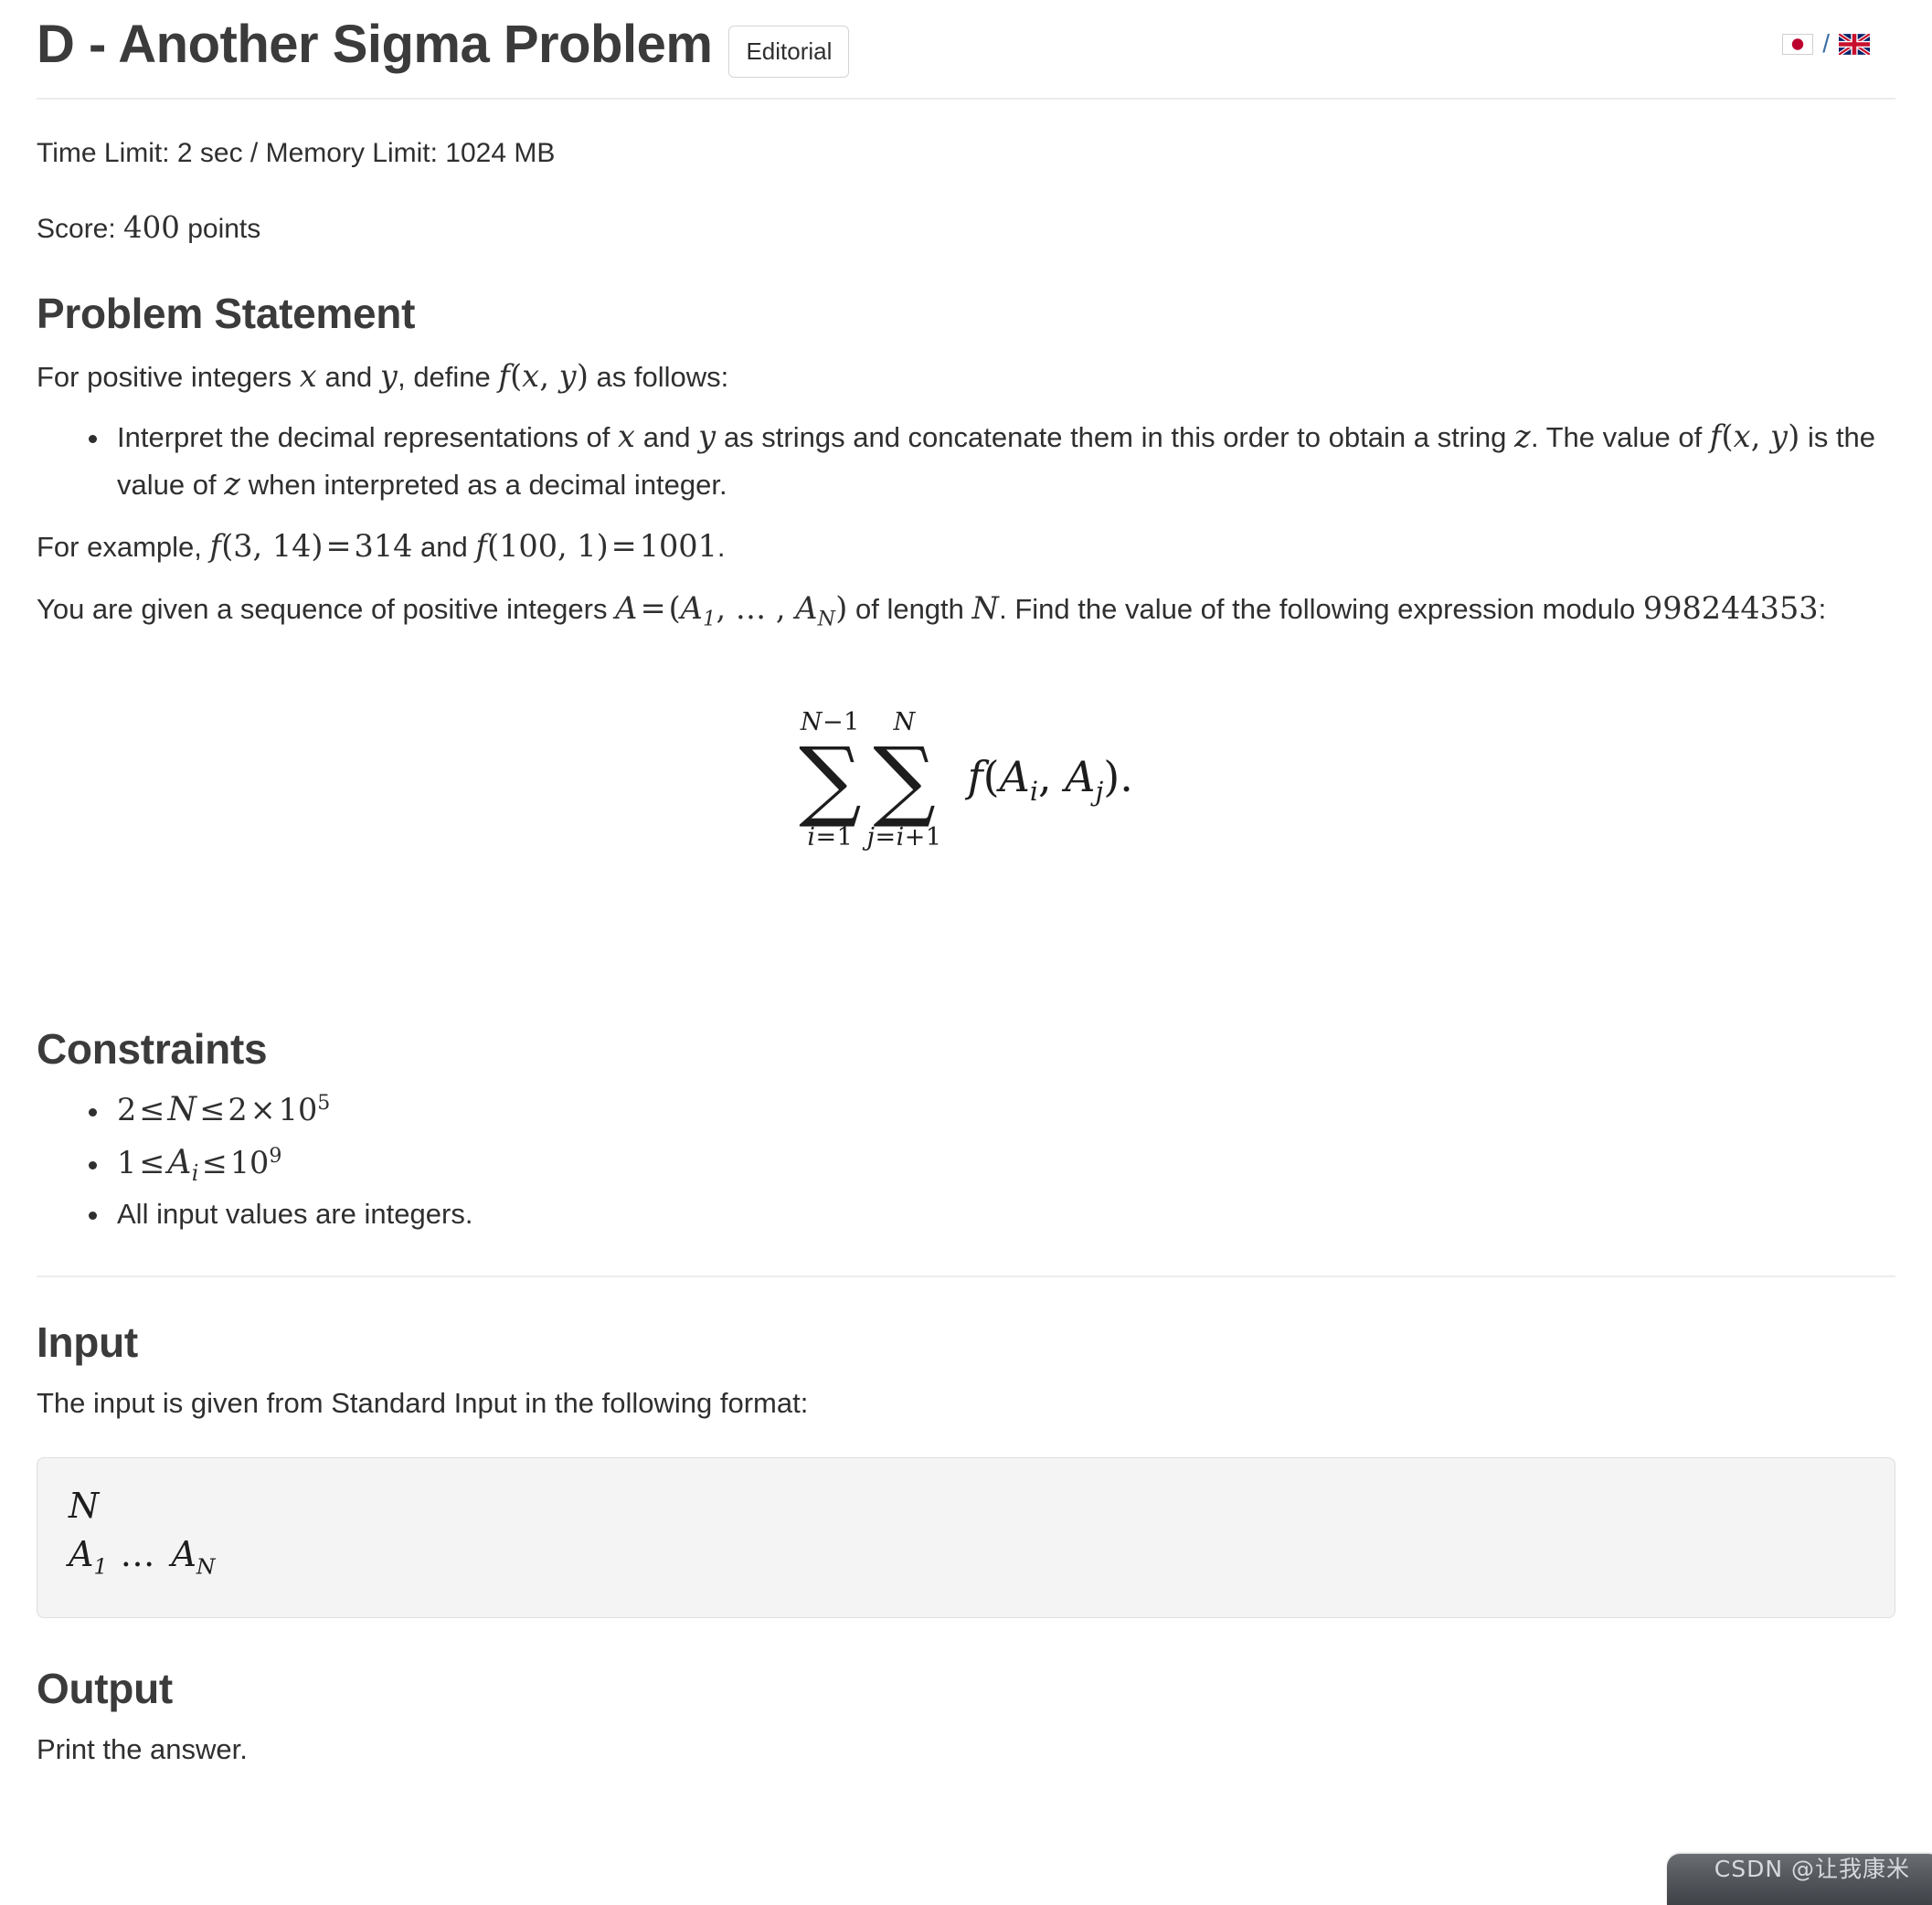 Image resolution: width=1932 pixels, height=1905 pixels. Describe the element at coordinates (966, 99) in the screenshot. I see `header-divider` at that location.